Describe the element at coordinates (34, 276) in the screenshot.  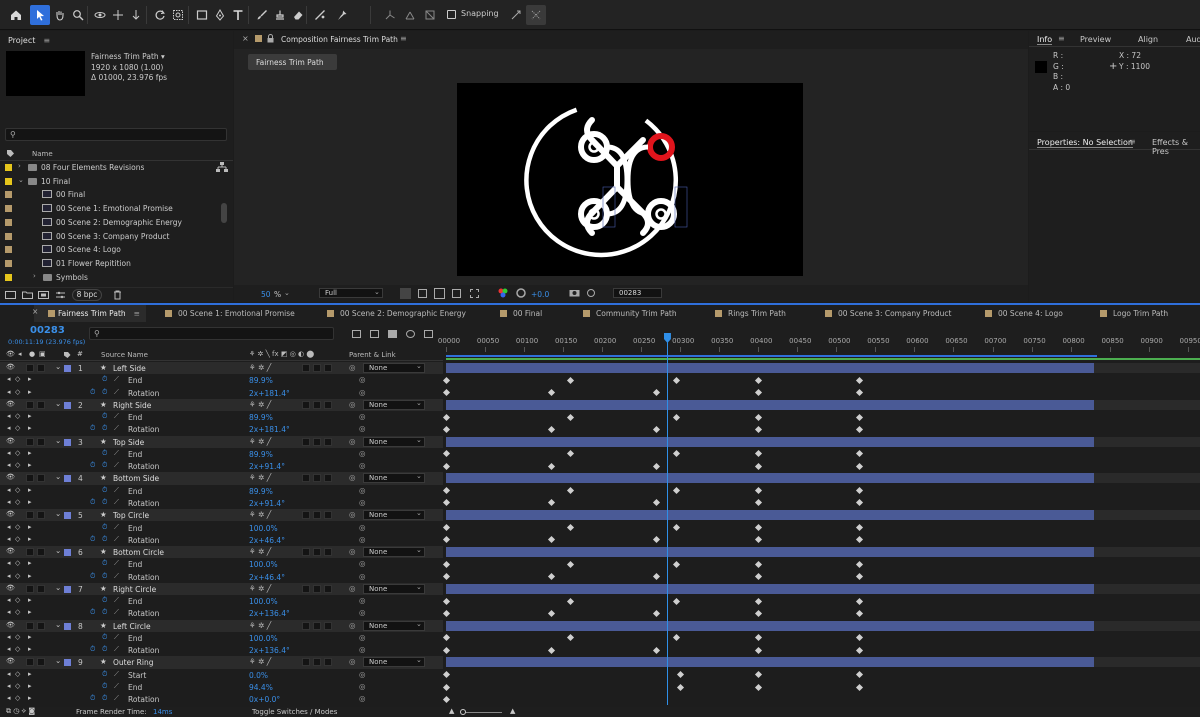
I see `chevron-right-icon: ›` at that location.